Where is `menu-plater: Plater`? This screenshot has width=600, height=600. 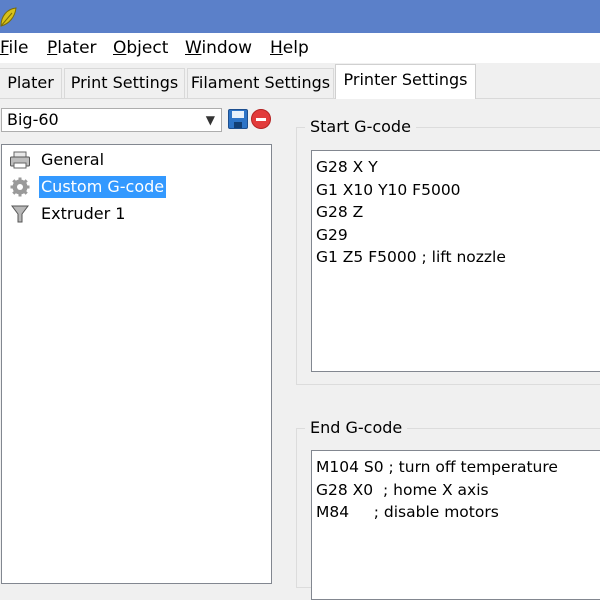
menu-plater: Plater is located at coordinates (72, 48).